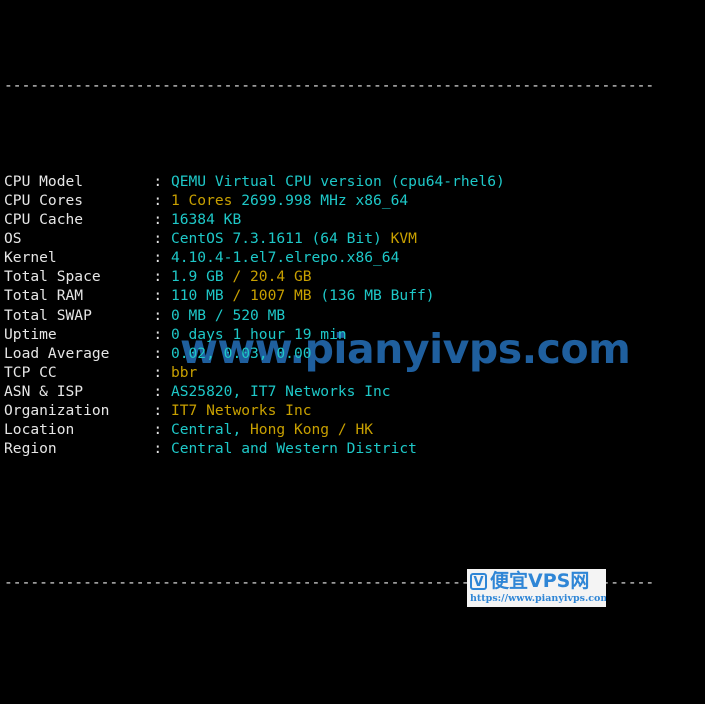 The width and height of the screenshot is (705, 704). Describe the element at coordinates (352, 219) in the screenshot. I see `system-info-row: CPU Cache : 16384 KB` at that location.